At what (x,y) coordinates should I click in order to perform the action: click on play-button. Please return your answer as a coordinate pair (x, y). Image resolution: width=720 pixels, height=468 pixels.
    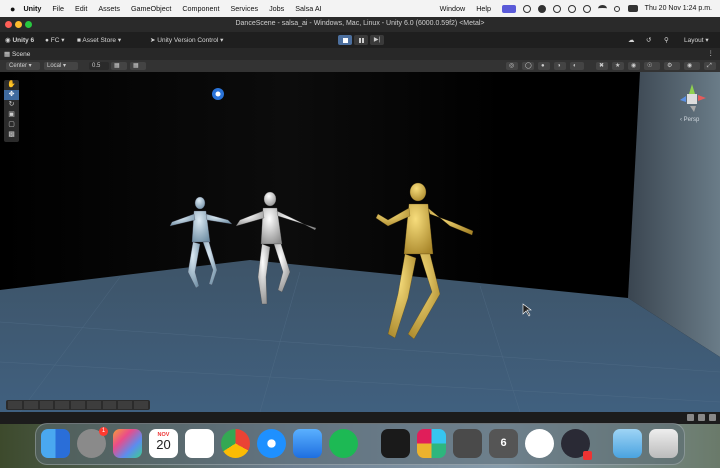
    Looking at the image, I should click on (345, 40).